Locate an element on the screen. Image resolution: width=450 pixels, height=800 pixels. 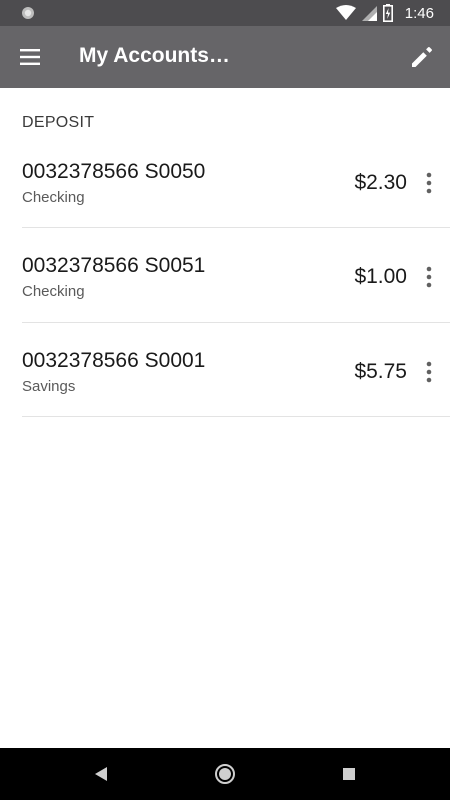
account-row: 0032378566 S0001 Savings $5.75 is located at coordinates (236, 396).